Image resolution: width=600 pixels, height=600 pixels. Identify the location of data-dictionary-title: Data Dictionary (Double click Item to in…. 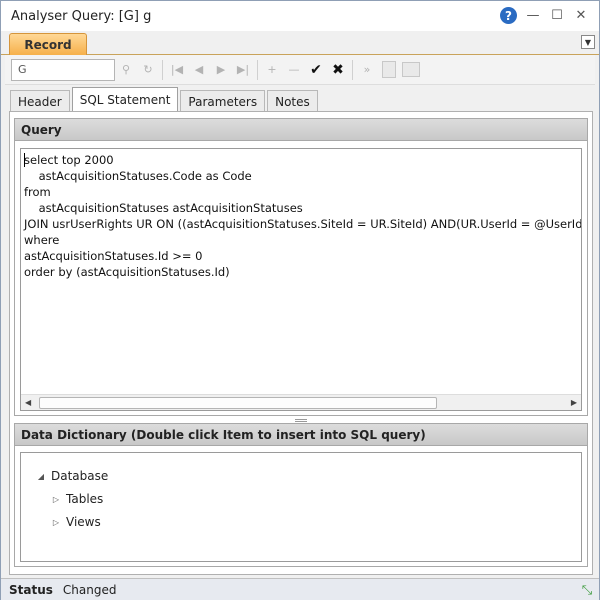
(301, 435).